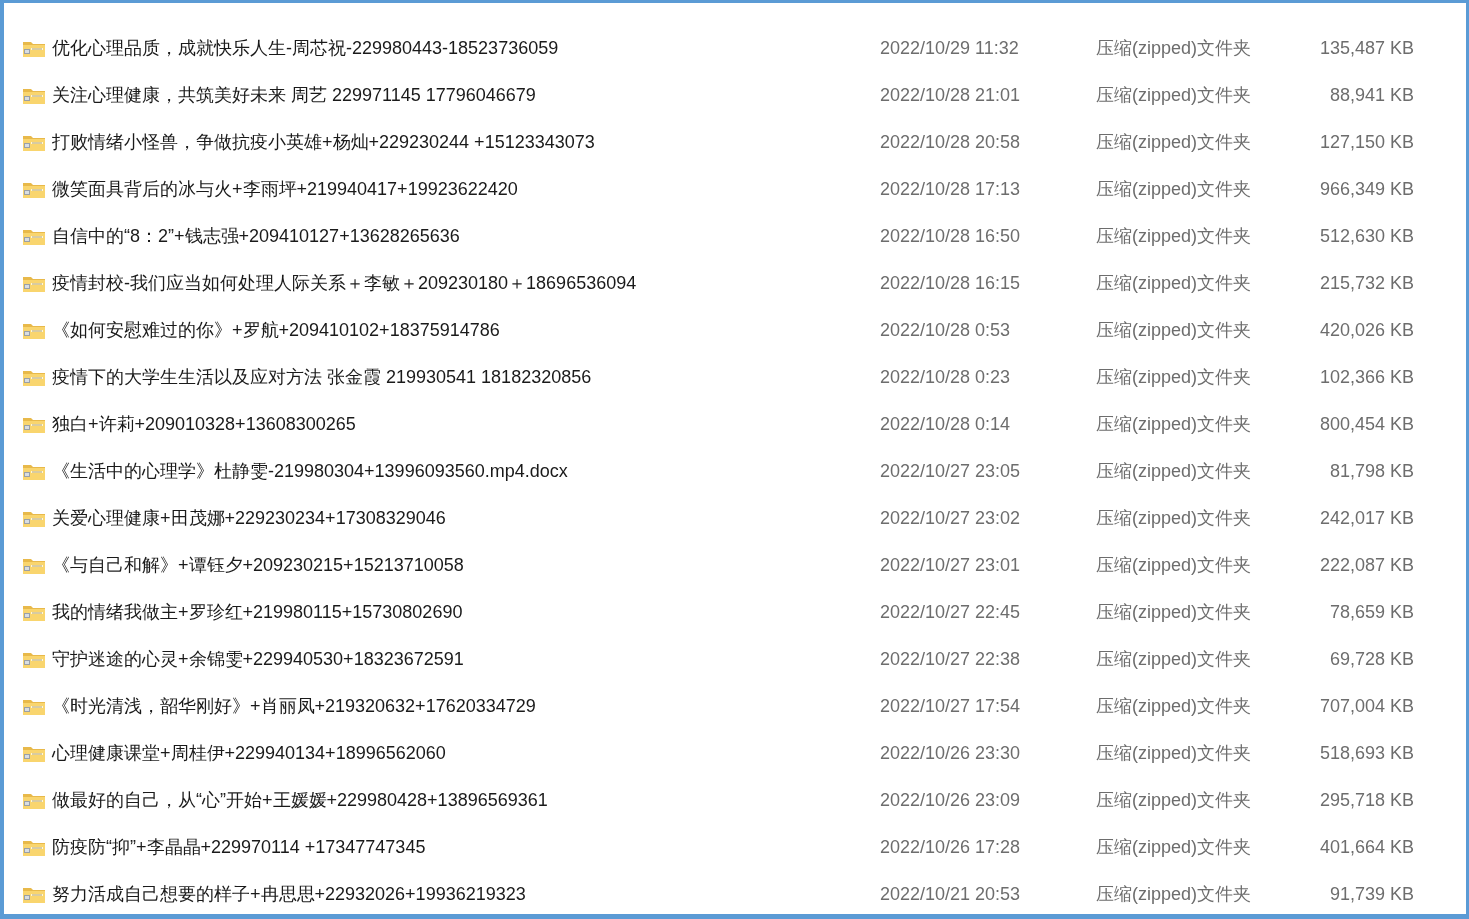 Image resolution: width=1469 pixels, height=919 pixels. What do you see at coordinates (1366, 847) in the screenshot?
I see `file-size: 401,664 KB` at bounding box center [1366, 847].